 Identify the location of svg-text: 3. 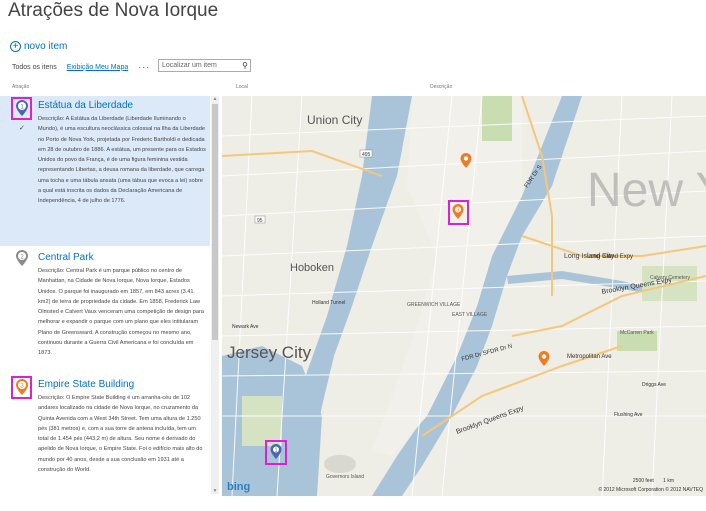
(458, 211).